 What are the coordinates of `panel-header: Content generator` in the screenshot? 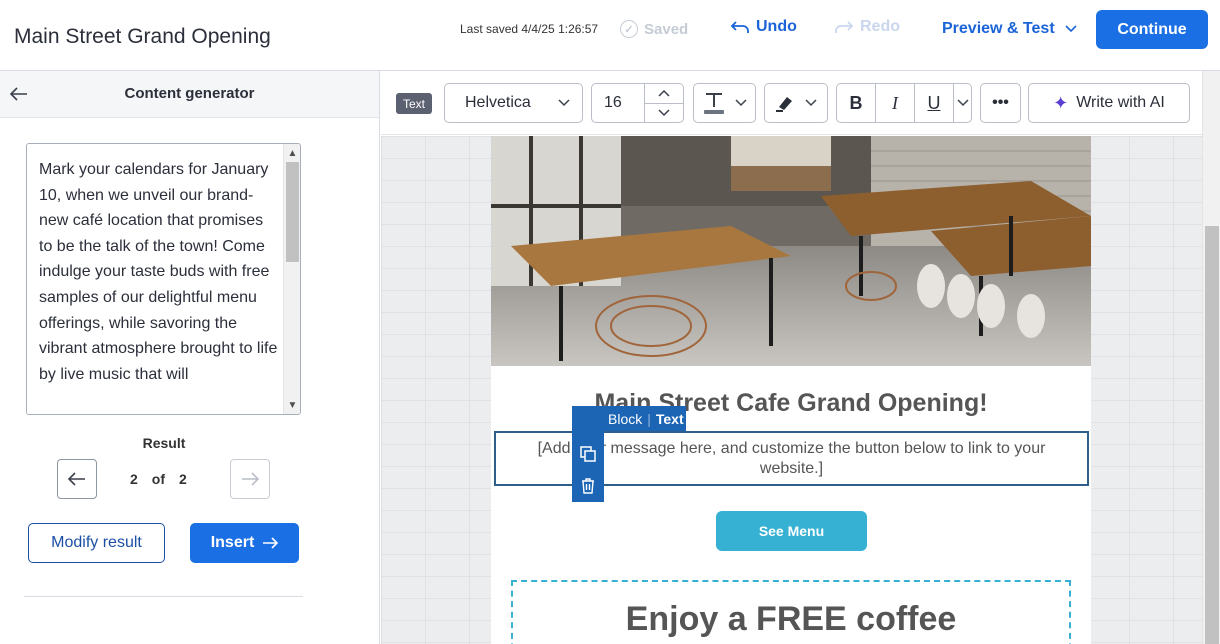 It's located at (189, 94).